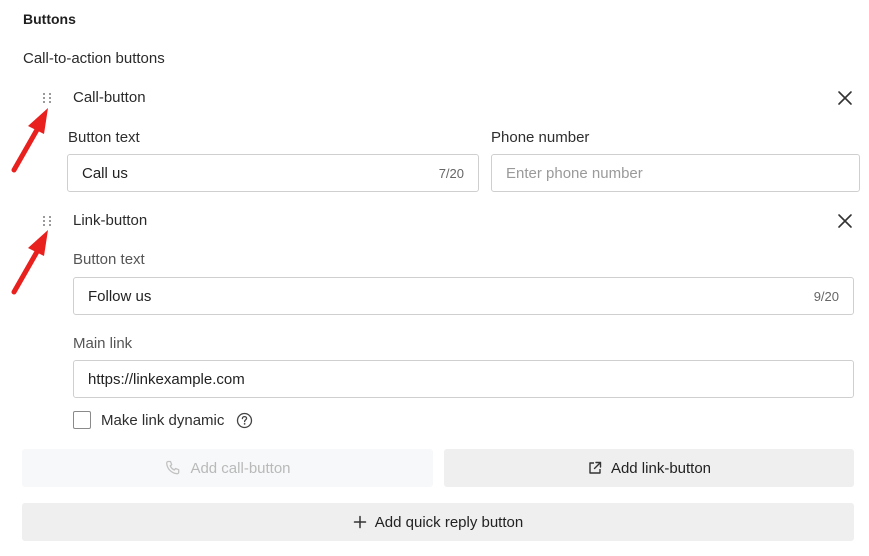 This screenshot has width=869, height=556. Describe the element at coordinates (273, 173) in the screenshot. I see `call-button-text-input: Call us 7/20` at that location.